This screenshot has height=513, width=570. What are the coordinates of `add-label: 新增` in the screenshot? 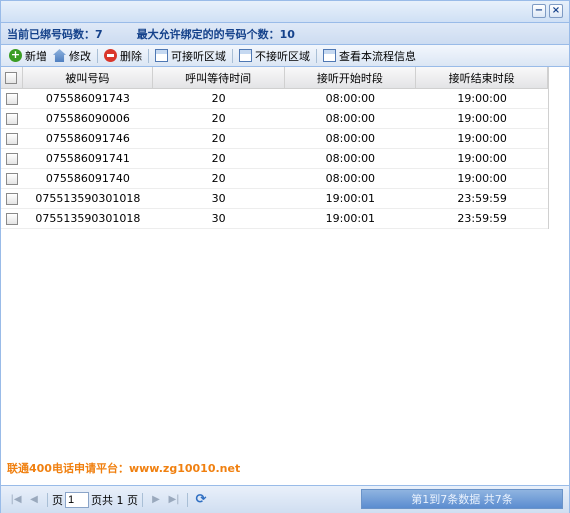 It's located at (36, 56).